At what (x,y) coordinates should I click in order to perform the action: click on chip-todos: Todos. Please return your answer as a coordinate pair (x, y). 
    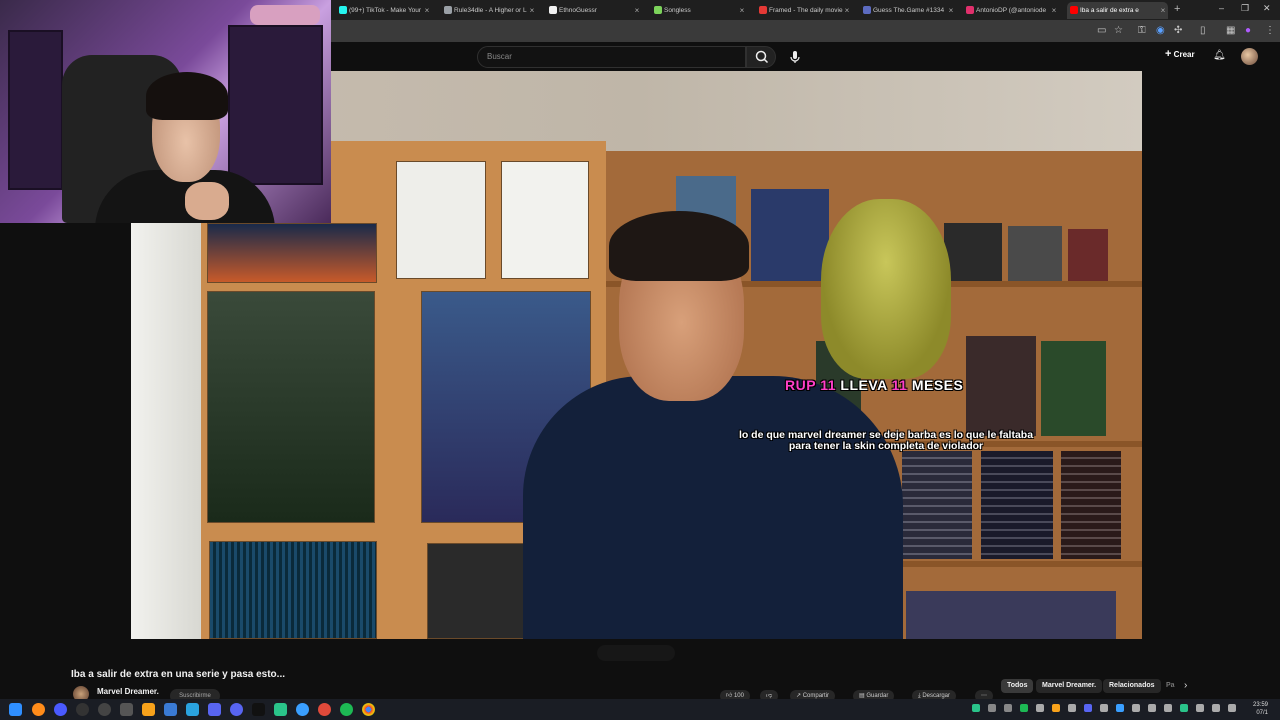
    Looking at the image, I should click on (1017, 686).